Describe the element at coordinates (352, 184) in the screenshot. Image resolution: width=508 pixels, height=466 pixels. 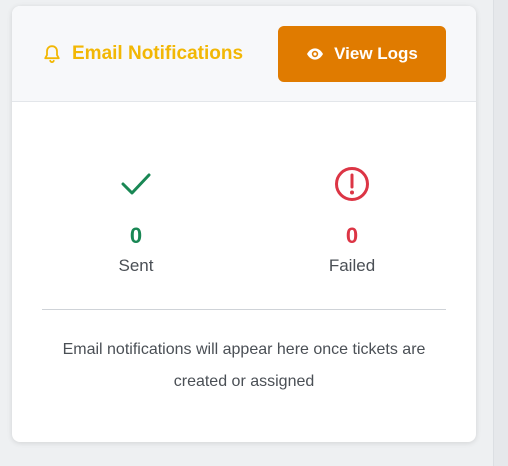
I see `exclamation-circle-icon` at that location.